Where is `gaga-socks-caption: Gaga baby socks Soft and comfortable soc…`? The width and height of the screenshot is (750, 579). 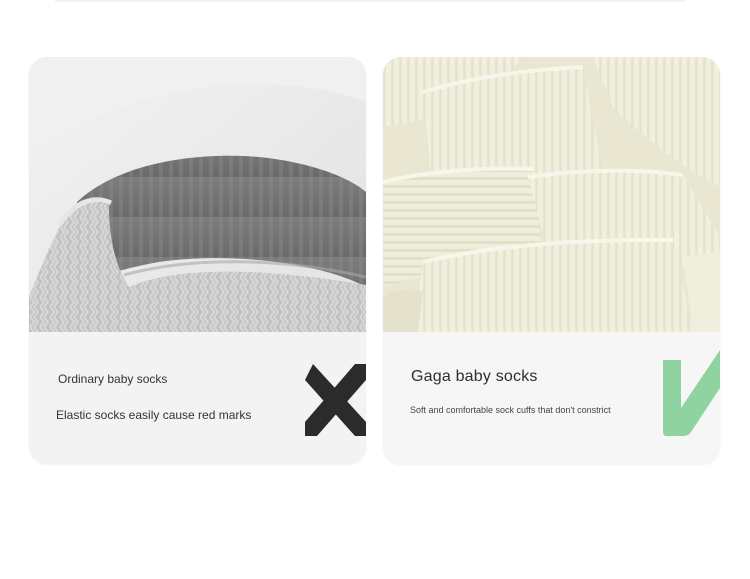
gaga-socks-caption: Gaga baby socks Soft and comfortable soc… is located at coordinates (551, 398).